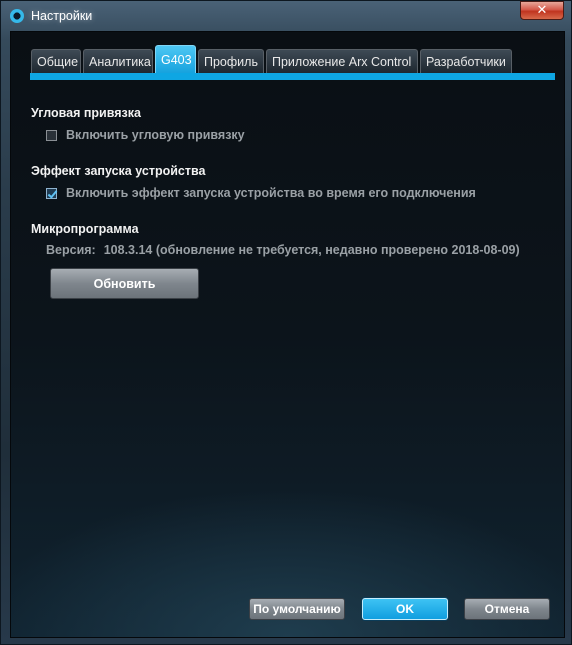  I want to click on window-title: Настройки, so click(62, 16).